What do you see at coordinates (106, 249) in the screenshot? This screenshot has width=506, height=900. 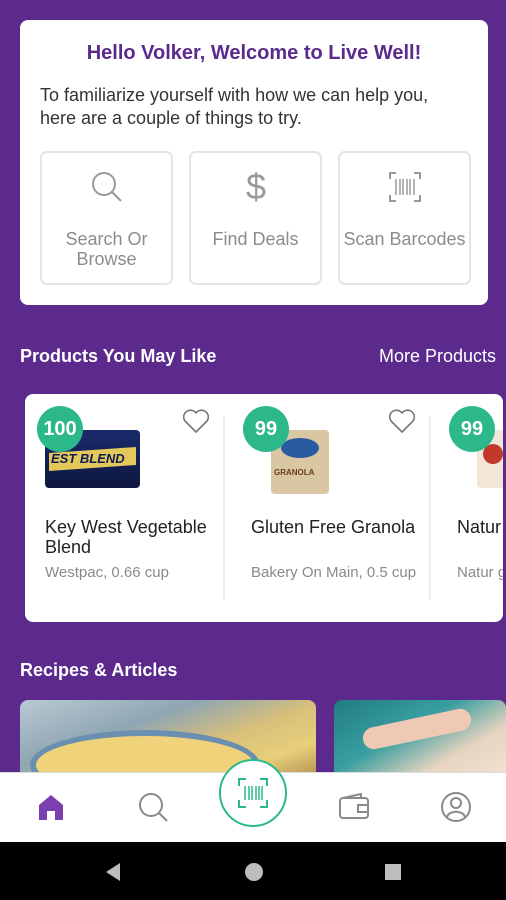 I see `search-or-browse-label: Search Or Browse` at bounding box center [106, 249].